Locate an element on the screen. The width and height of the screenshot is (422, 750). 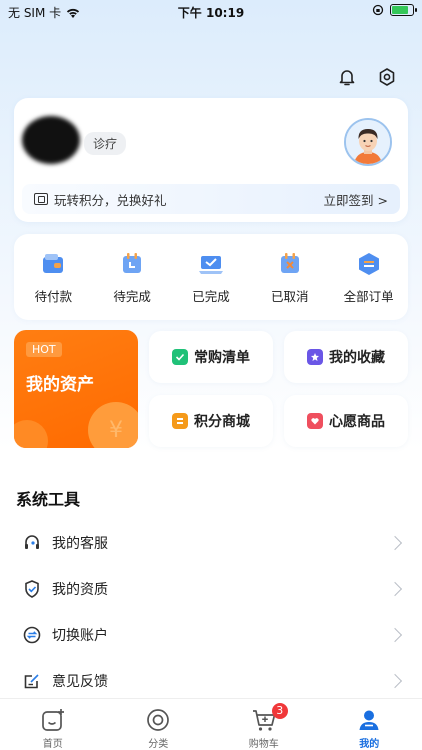
my-favorites-button: 我的收藏 is located at coordinates (346, 357).